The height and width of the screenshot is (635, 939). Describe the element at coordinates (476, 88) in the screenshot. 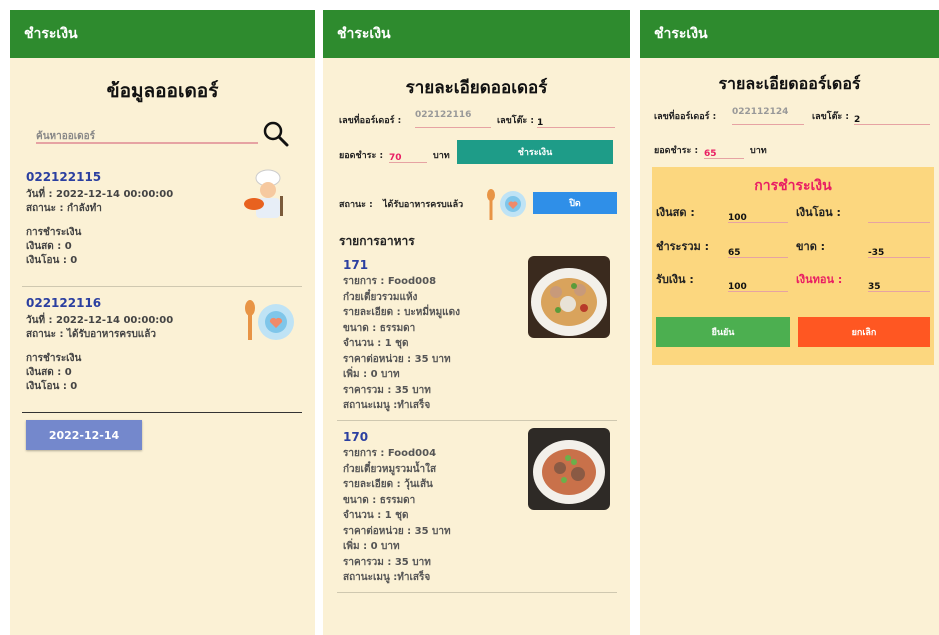

I see `page-title: รายละเอียดออเดอร์` at that location.